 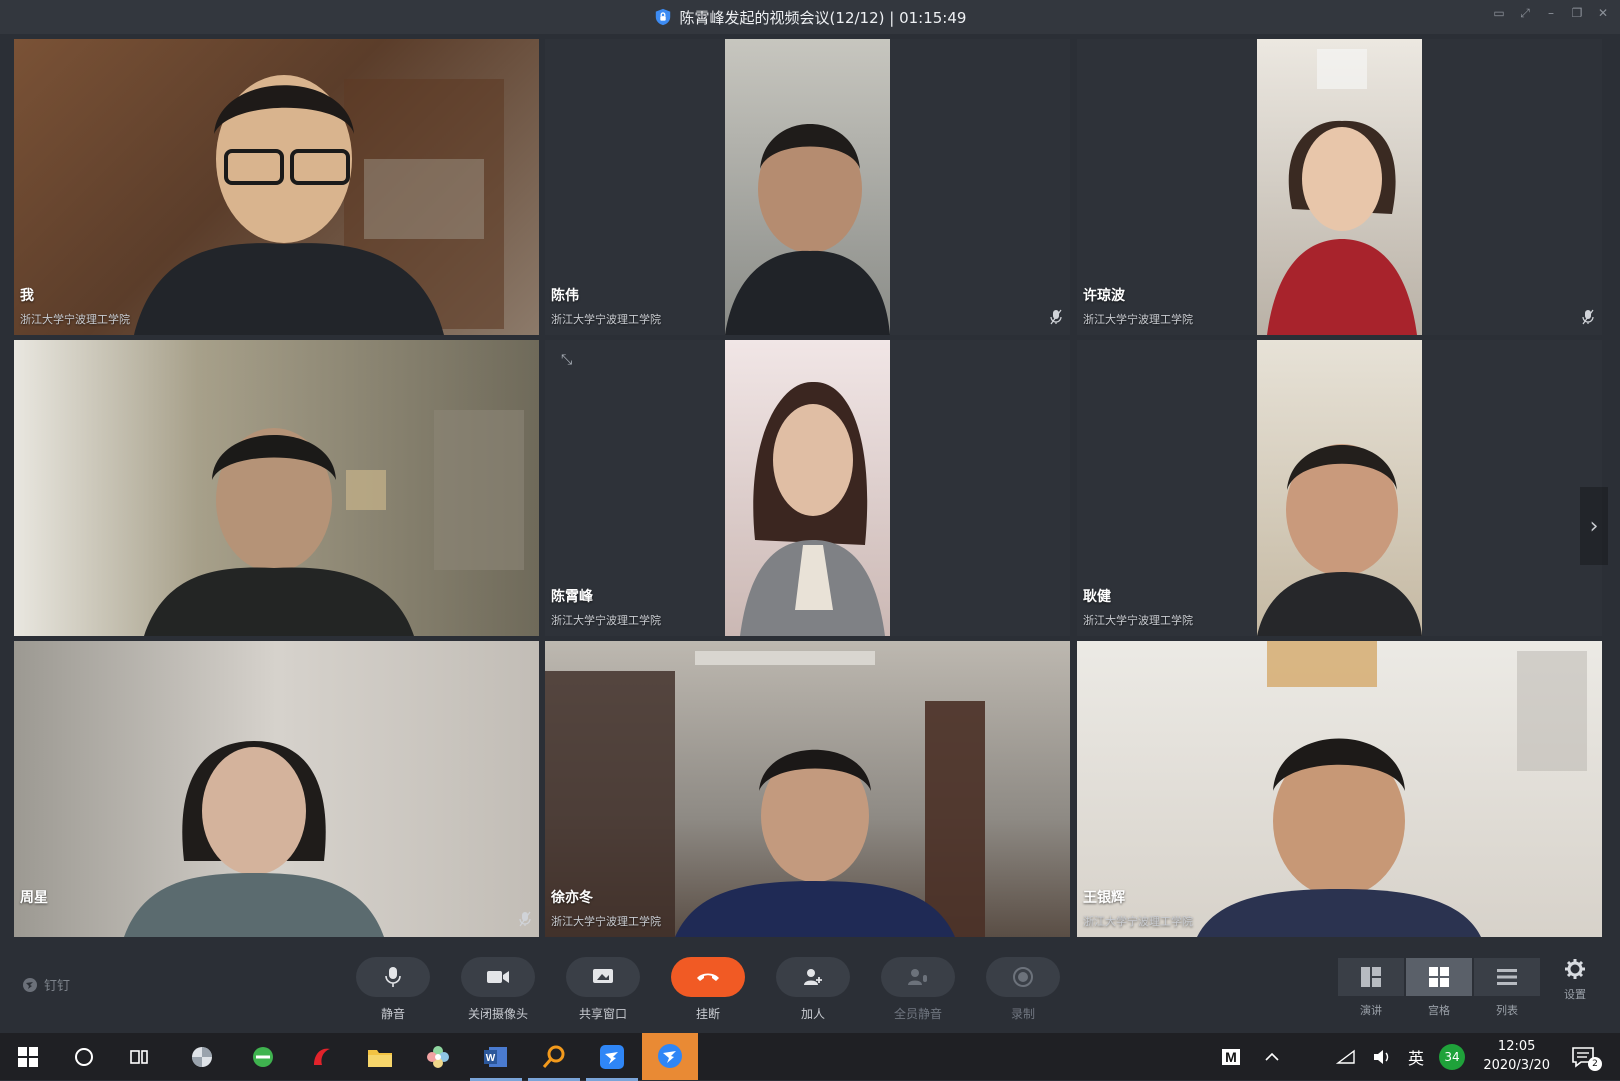 What do you see at coordinates (565, 296) in the screenshot?
I see `participant-name: 陈伟` at bounding box center [565, 296].